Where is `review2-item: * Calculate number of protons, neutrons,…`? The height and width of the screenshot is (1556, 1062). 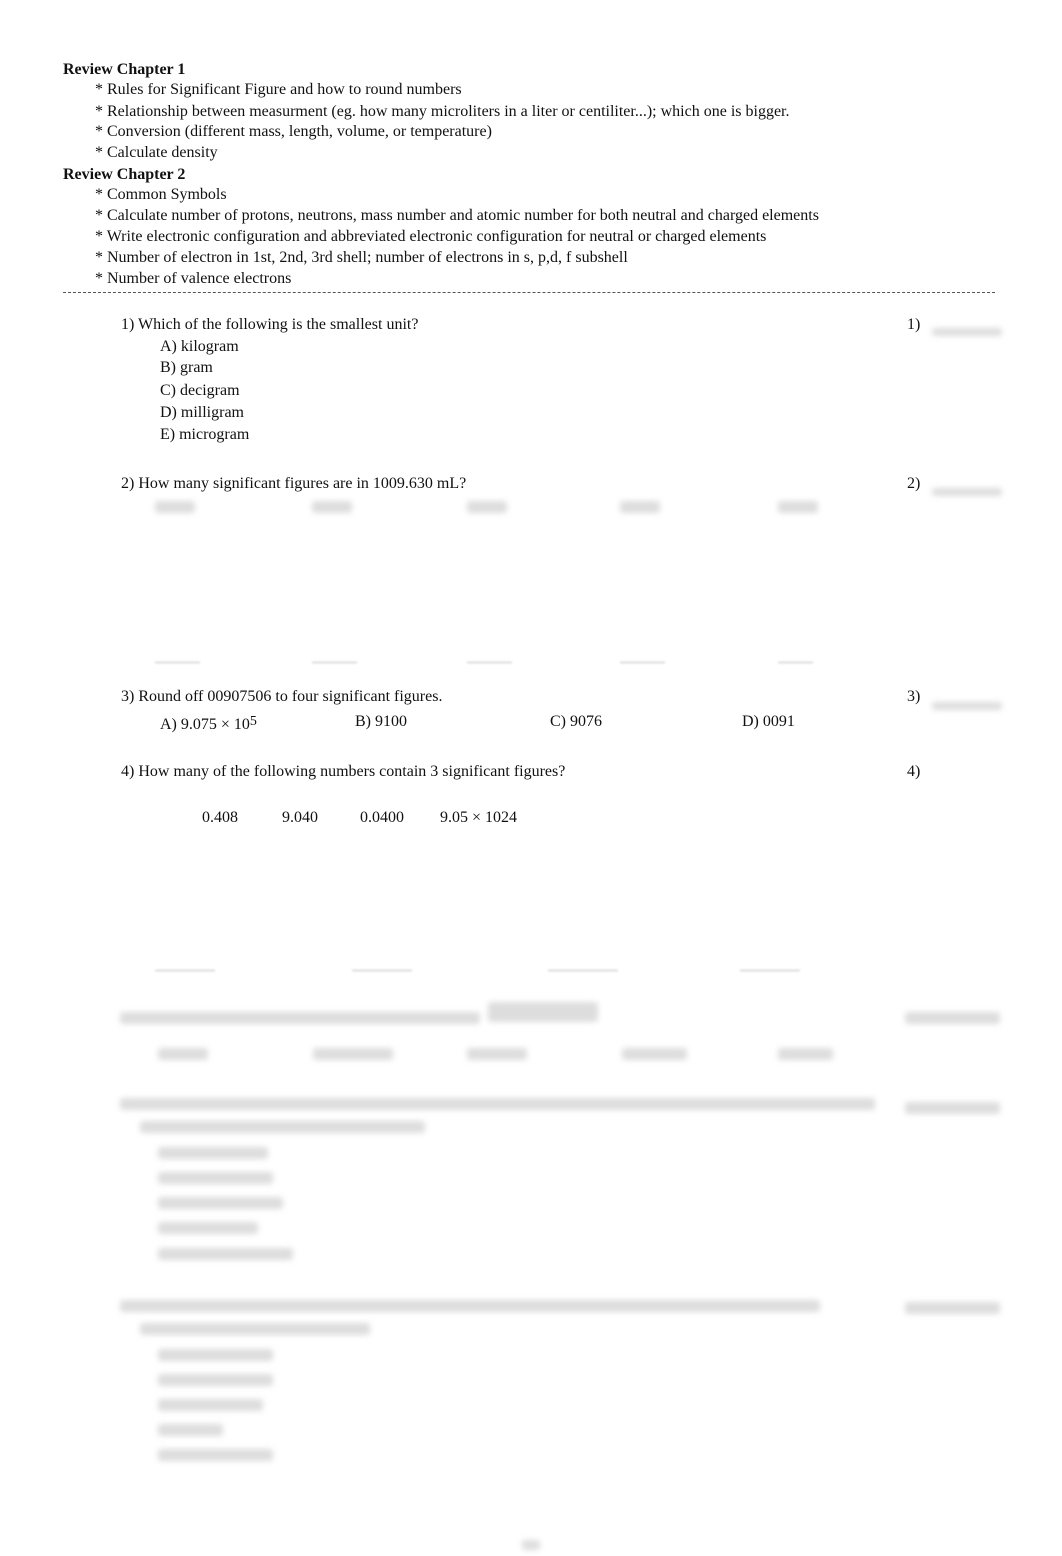 review2-item: * Calculate number of protons, neutrons,… is located at coordinates (457, 215).